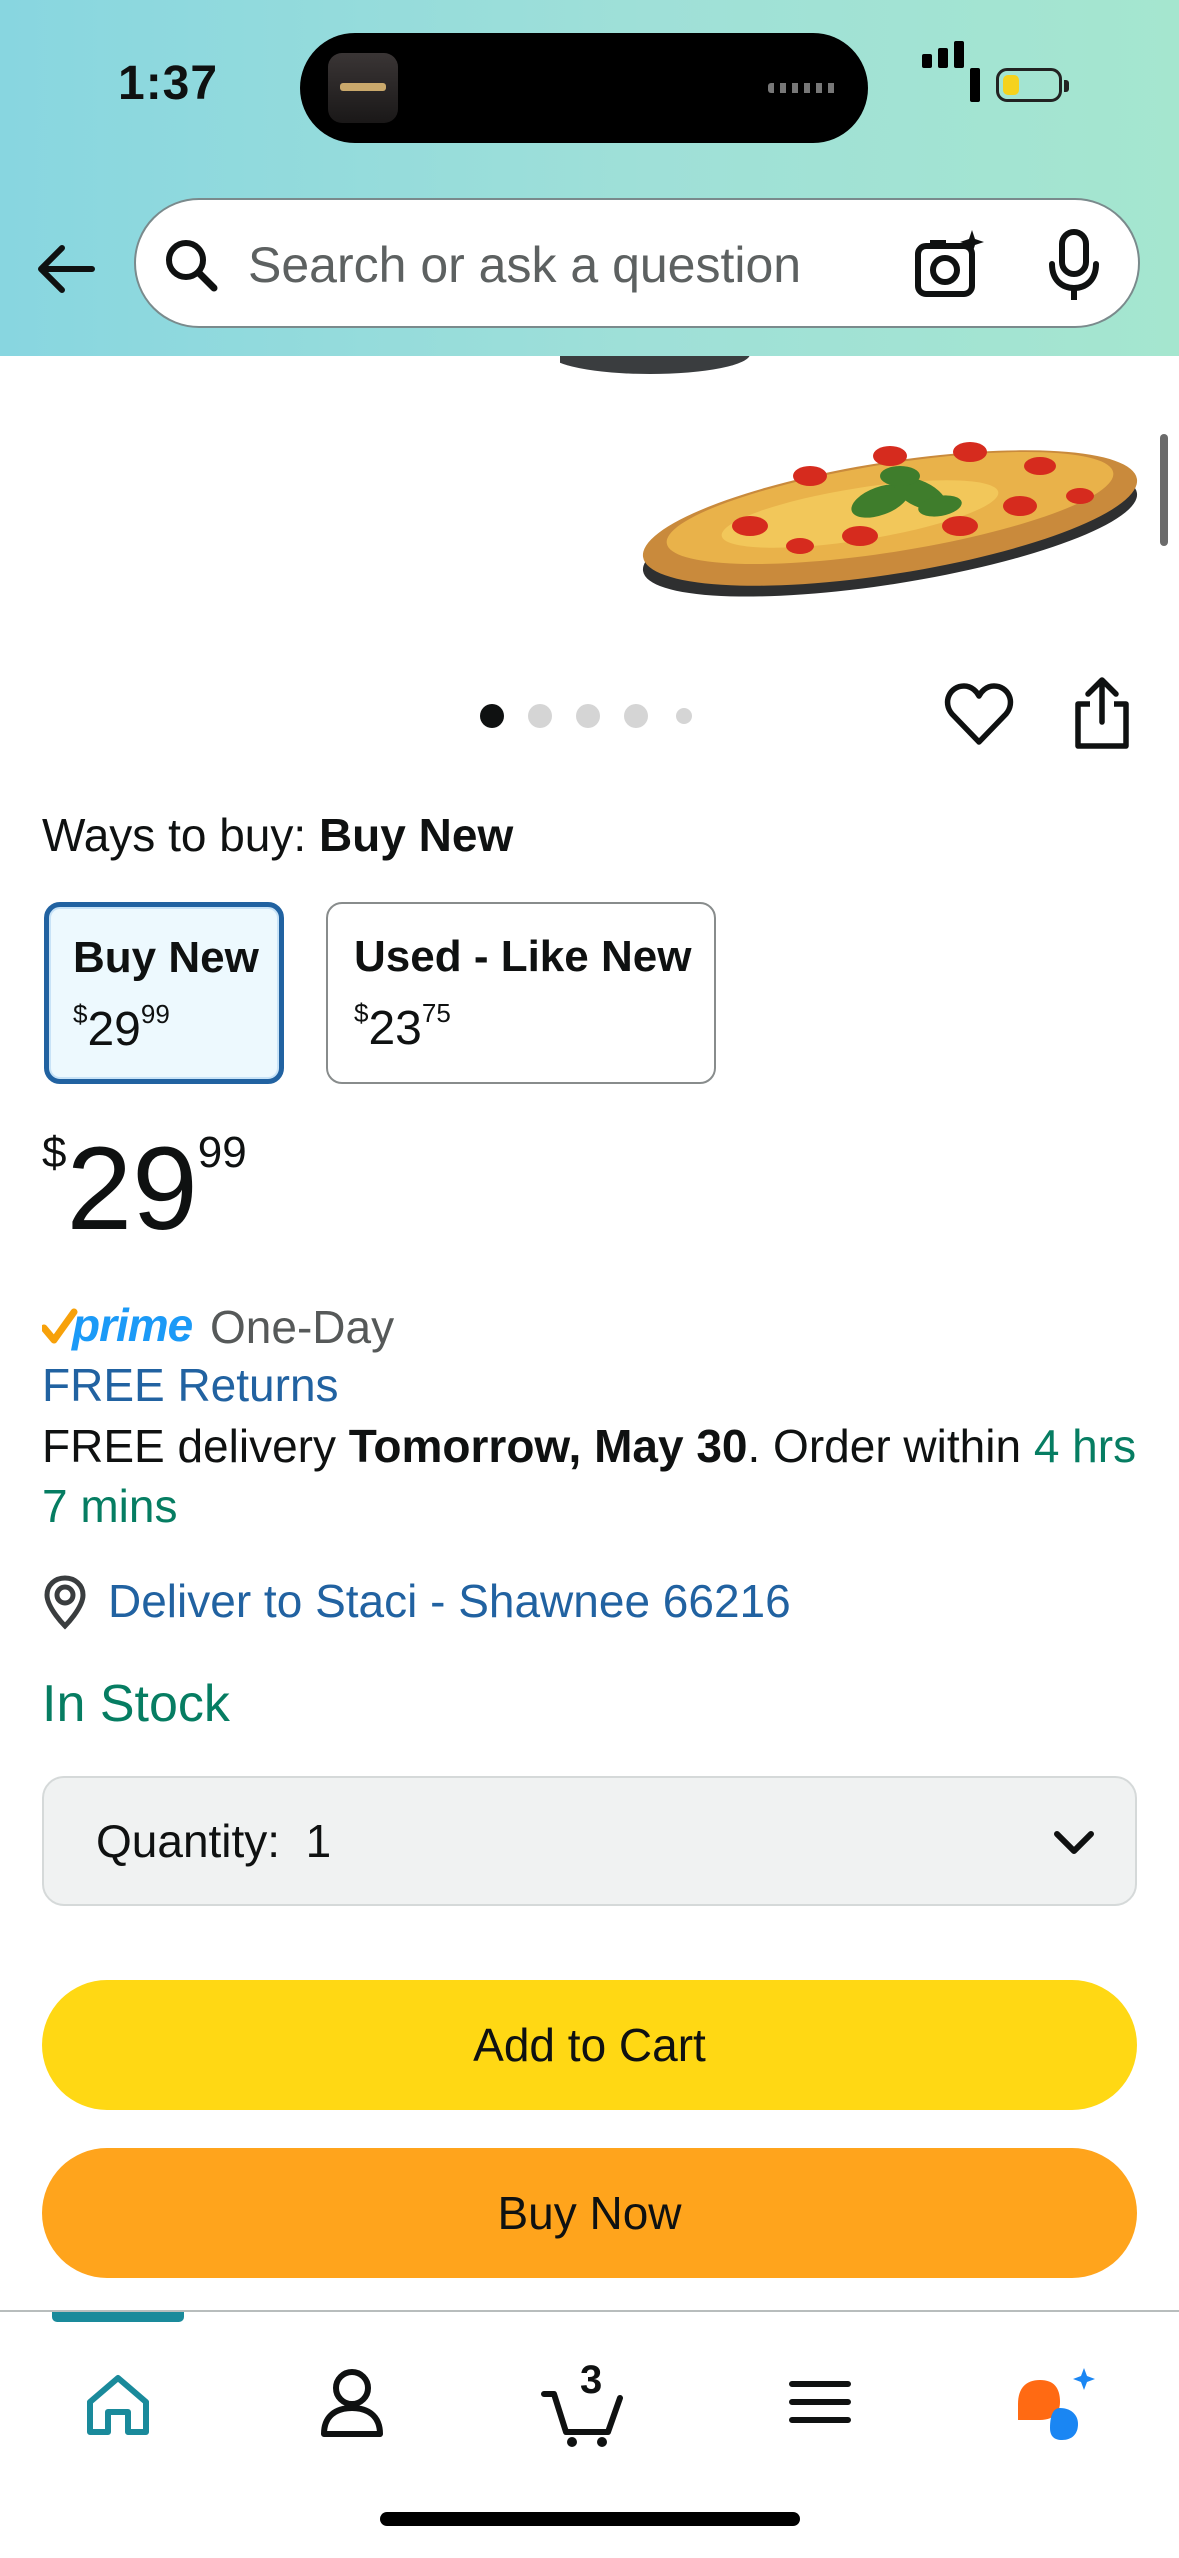  What do you see at coordinates (166, 957) in the screenshot?
I see `buy-option-label: Buy New` at bounding box center [166, 957].